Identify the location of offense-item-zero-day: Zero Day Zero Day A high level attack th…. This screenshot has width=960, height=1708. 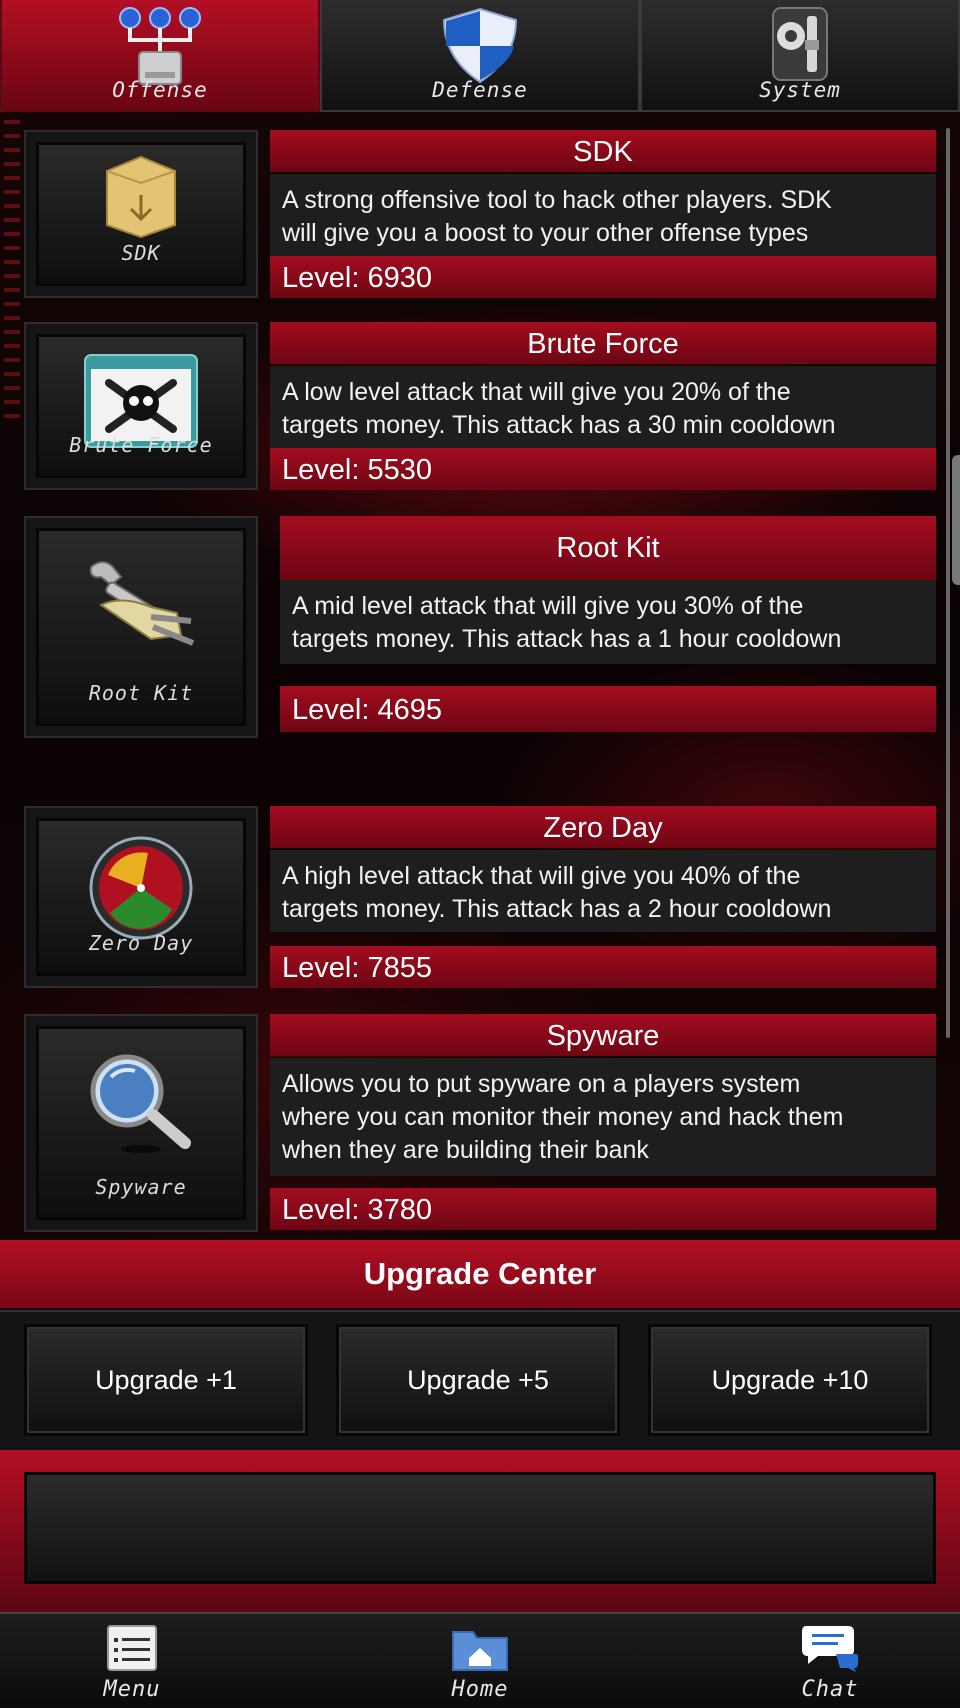
(481, 897).